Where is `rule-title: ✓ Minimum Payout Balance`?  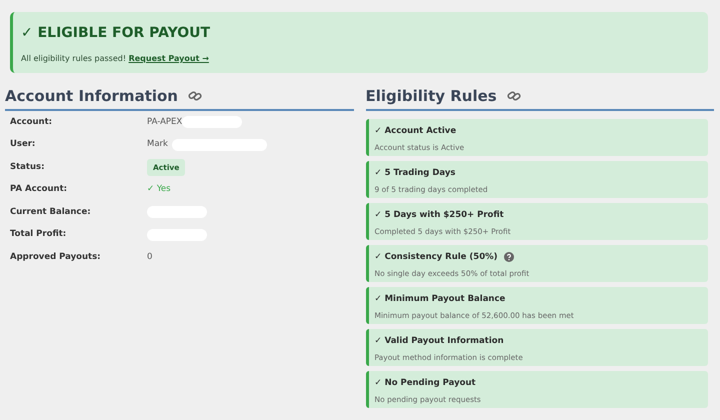
rule-title: ✓ Minimum Payout Balance is located at coordinates (440, 299).